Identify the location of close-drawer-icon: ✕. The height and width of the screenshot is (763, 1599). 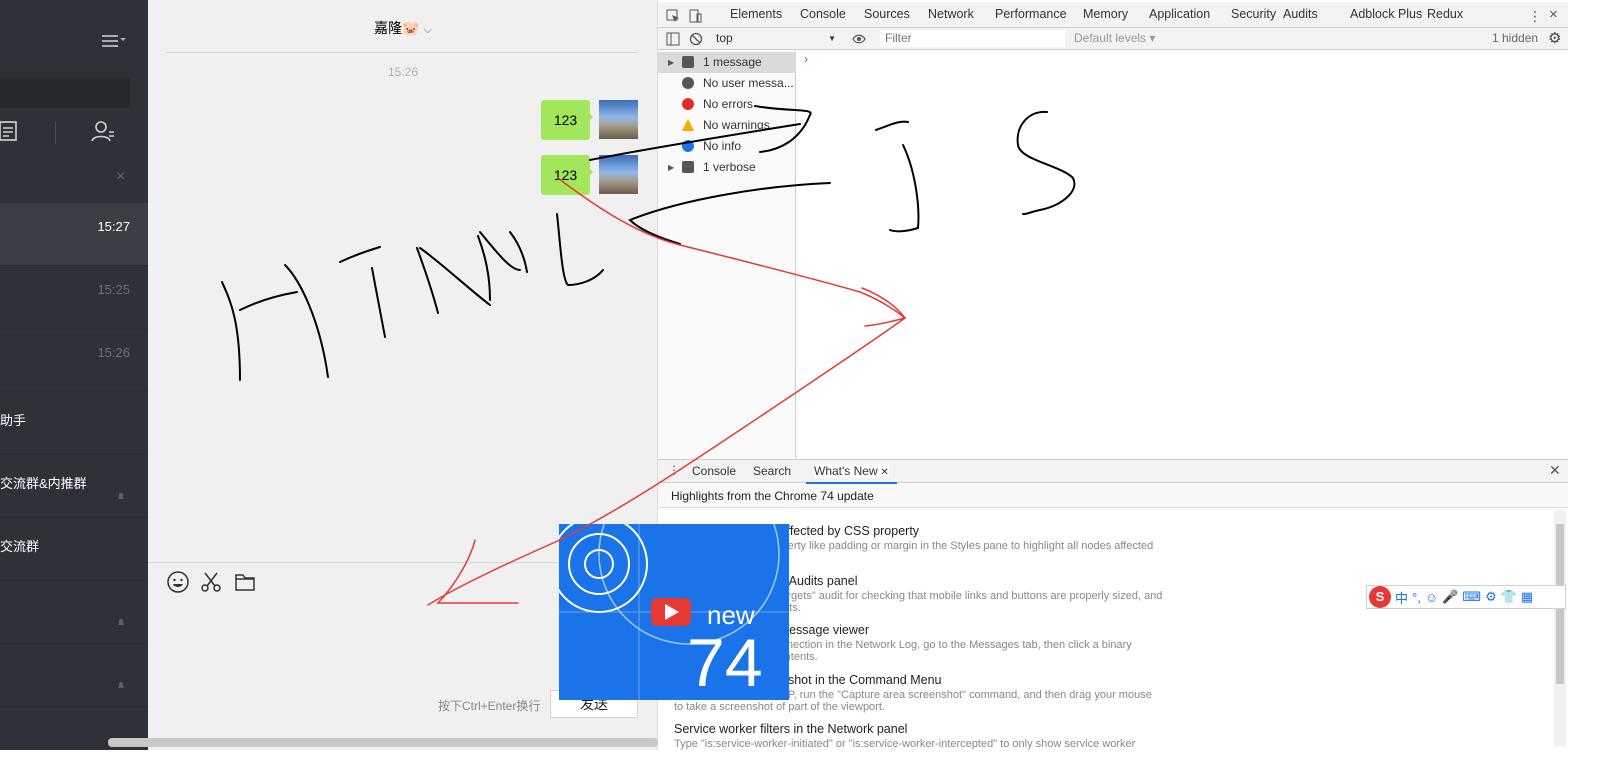
(1555, 470).